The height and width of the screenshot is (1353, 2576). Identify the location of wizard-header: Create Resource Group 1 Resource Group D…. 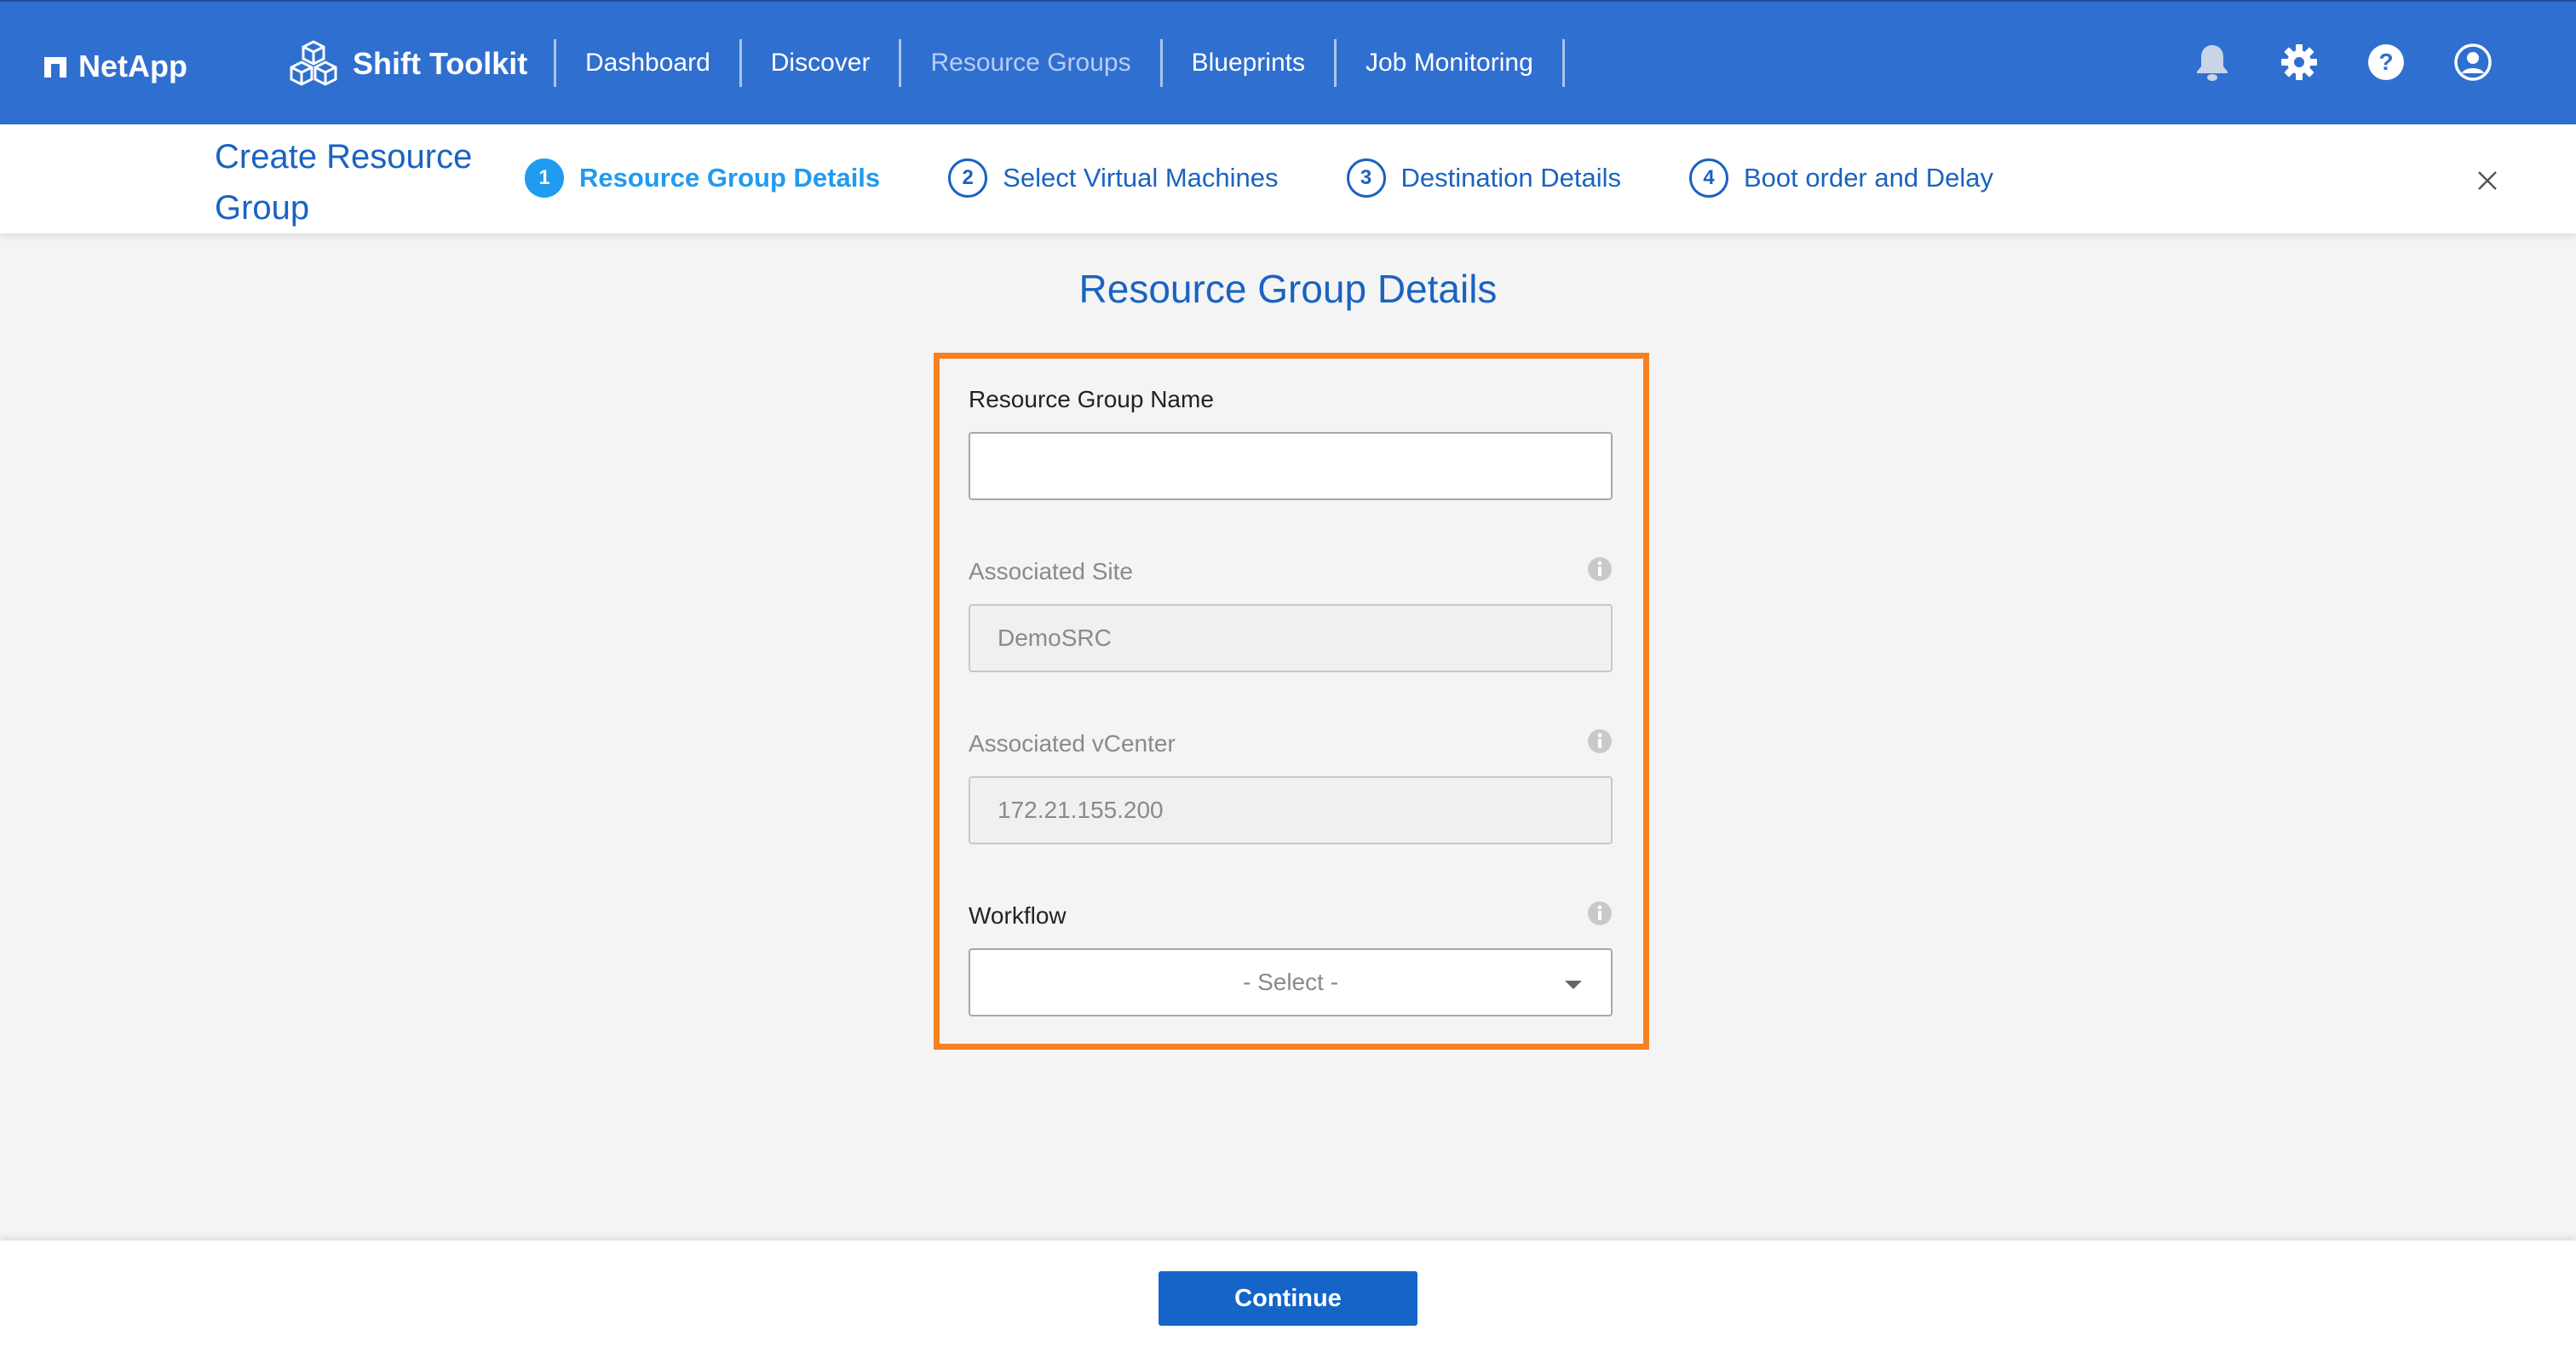
(1288, 178).